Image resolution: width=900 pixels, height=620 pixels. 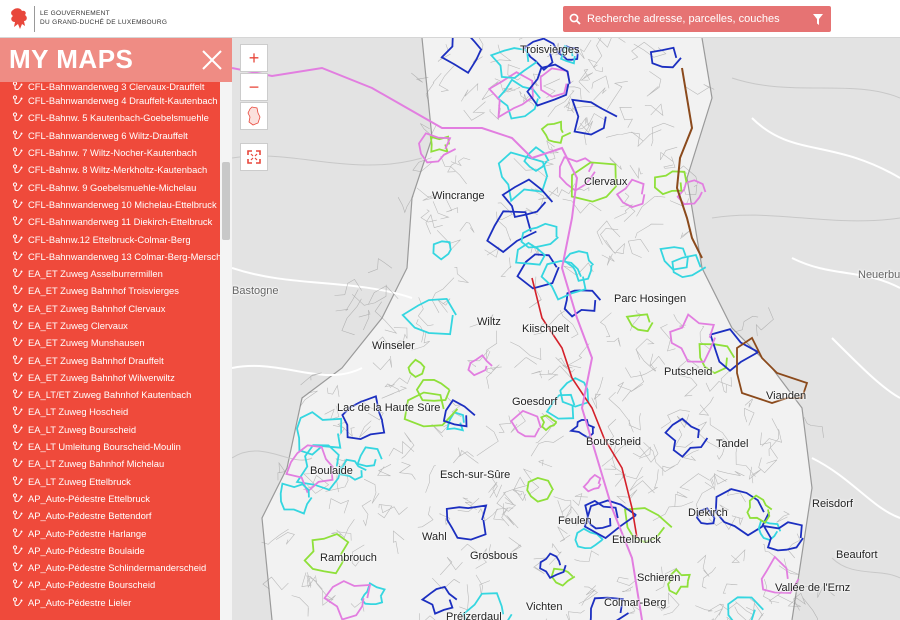 I want to click on list-item: CFL-Bahnwanderweg 4 Drauffelt-Kautenbach, so click(x=110, y=100).